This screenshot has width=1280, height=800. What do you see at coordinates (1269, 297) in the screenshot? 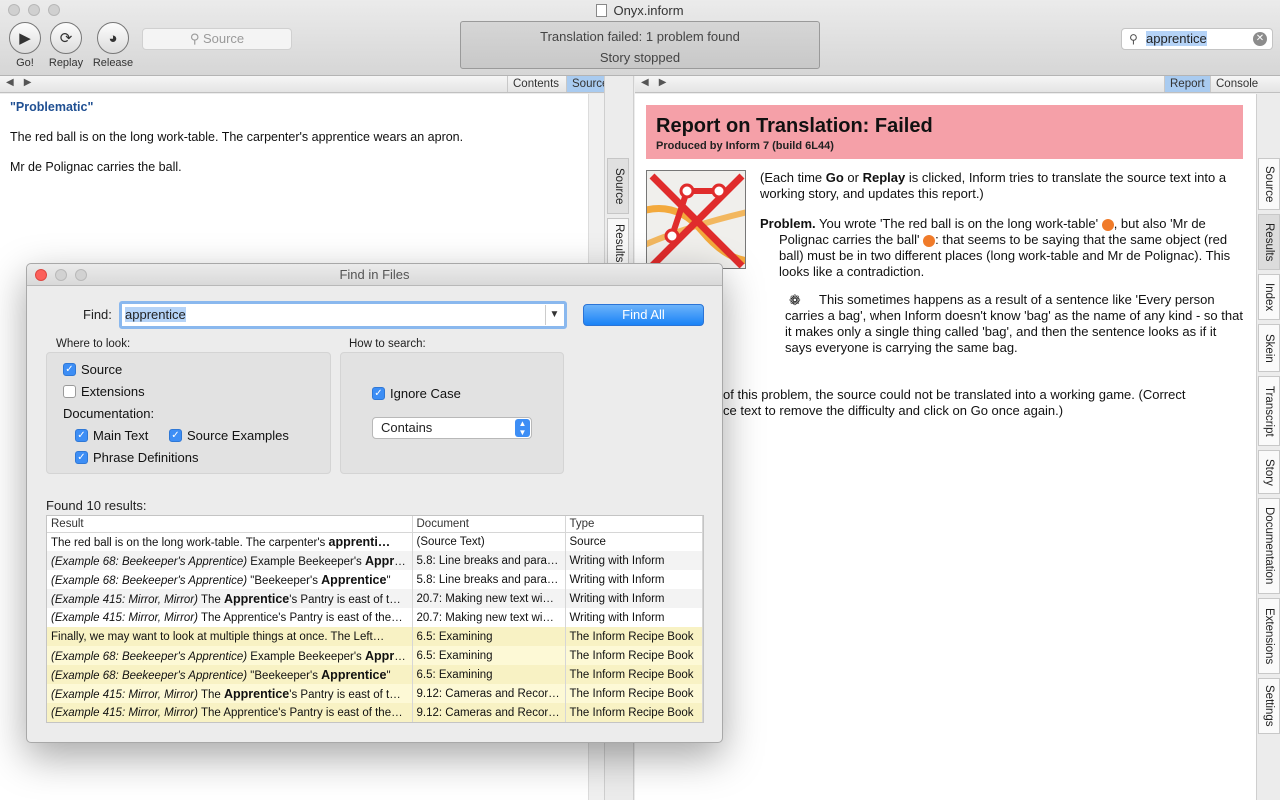
I see `side-tab-index: Index` at bounding box center [1269, 297].